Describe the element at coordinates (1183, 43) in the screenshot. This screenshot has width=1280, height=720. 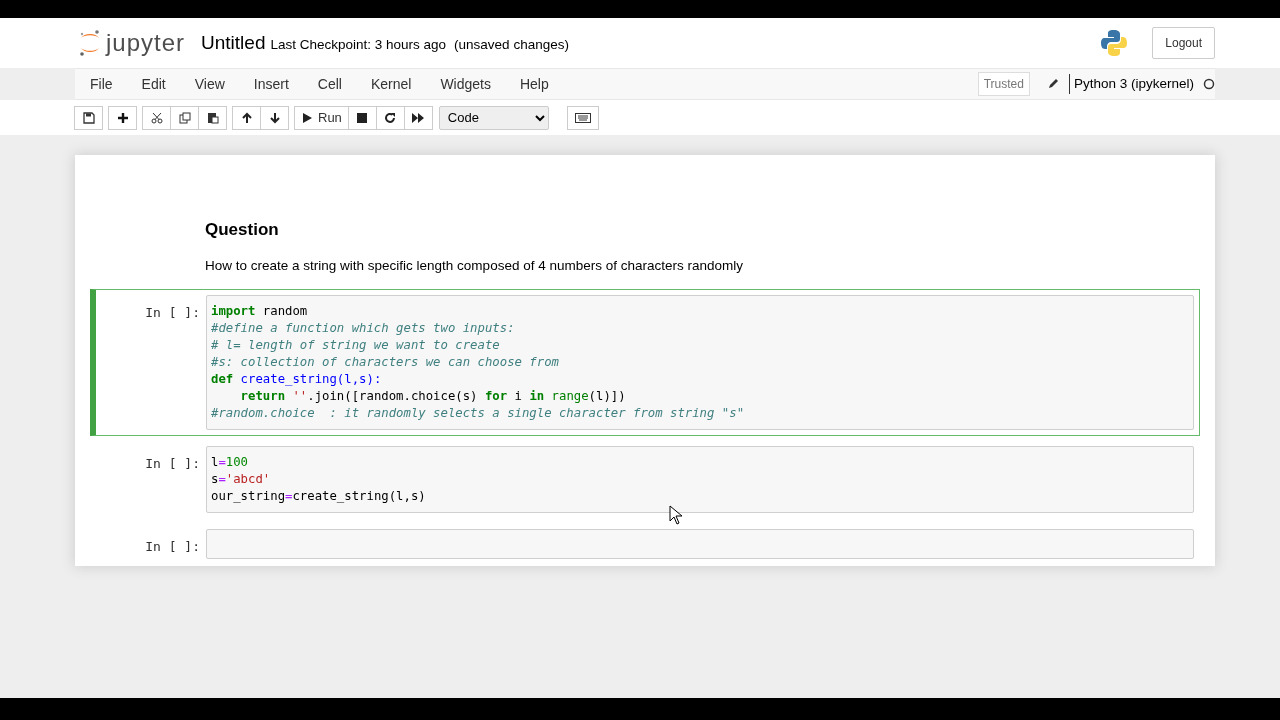
I see `logout-button: Logout` at that location.